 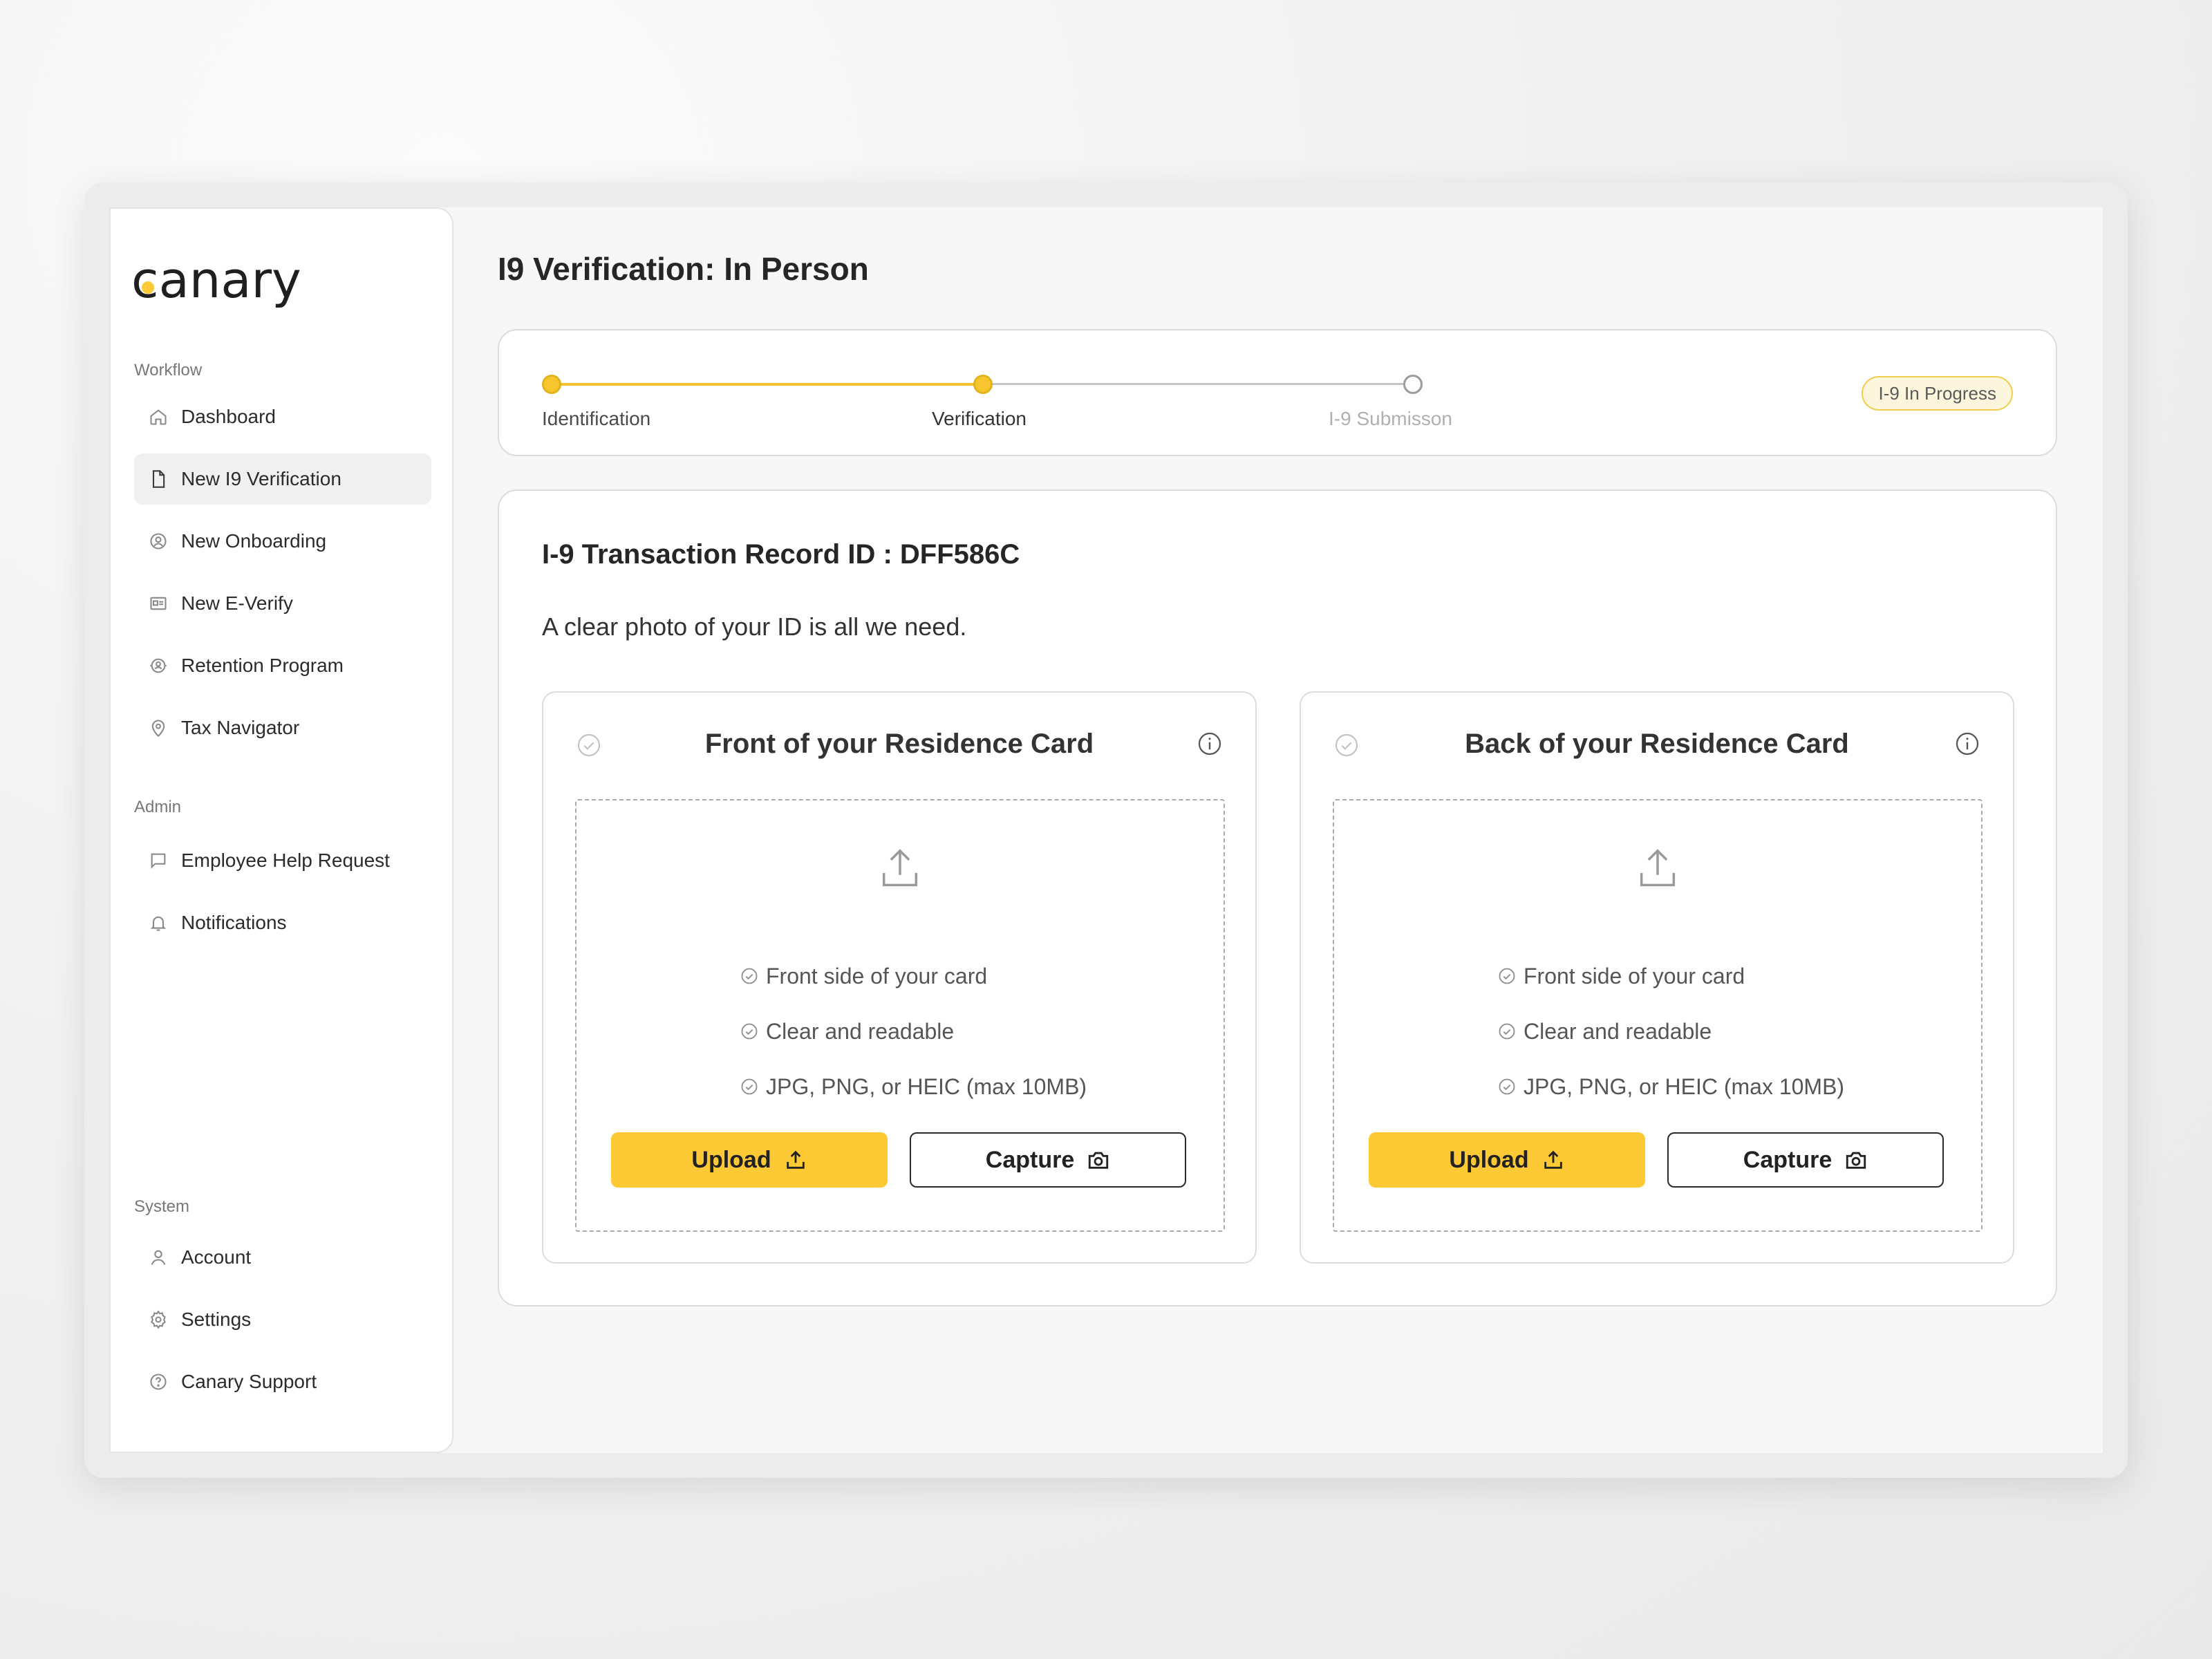 What do you see at coordinates (1413, 385) in the screenshot?
I see `step-dot-i9-submission` at bounding box center [1413, 385].